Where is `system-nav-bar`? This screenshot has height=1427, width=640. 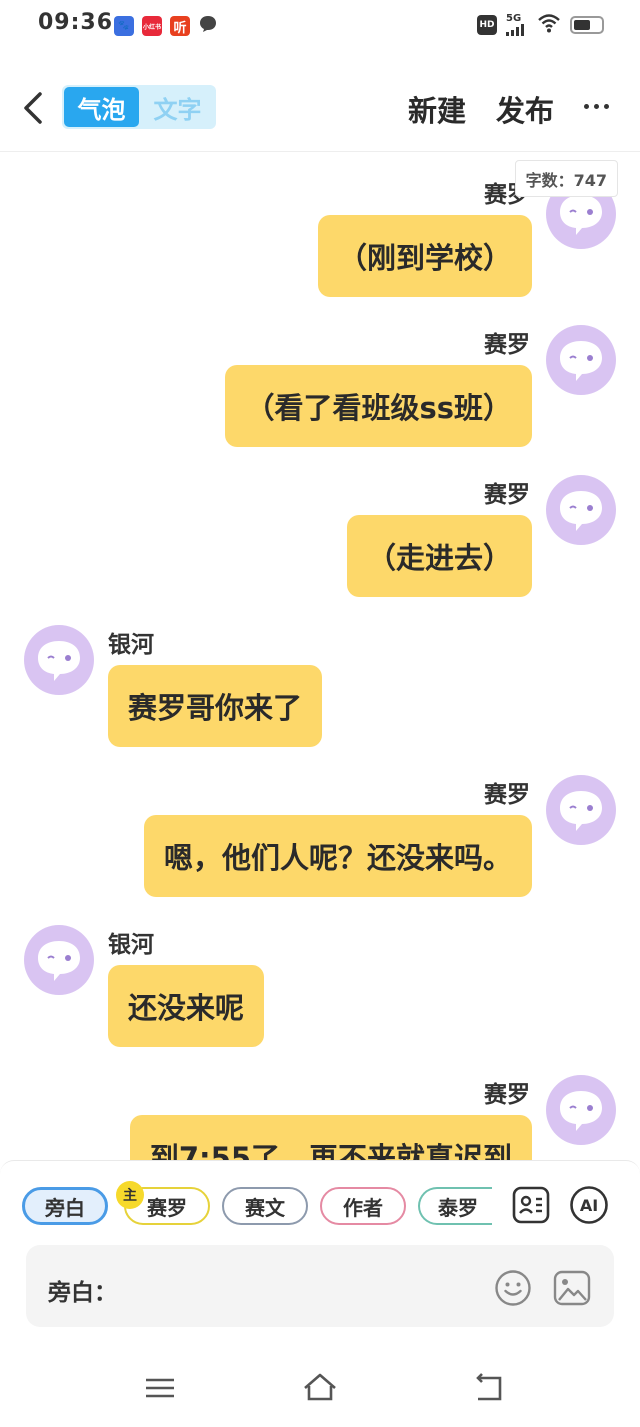 system-nav-bar is located at coordinates (320, 1391).